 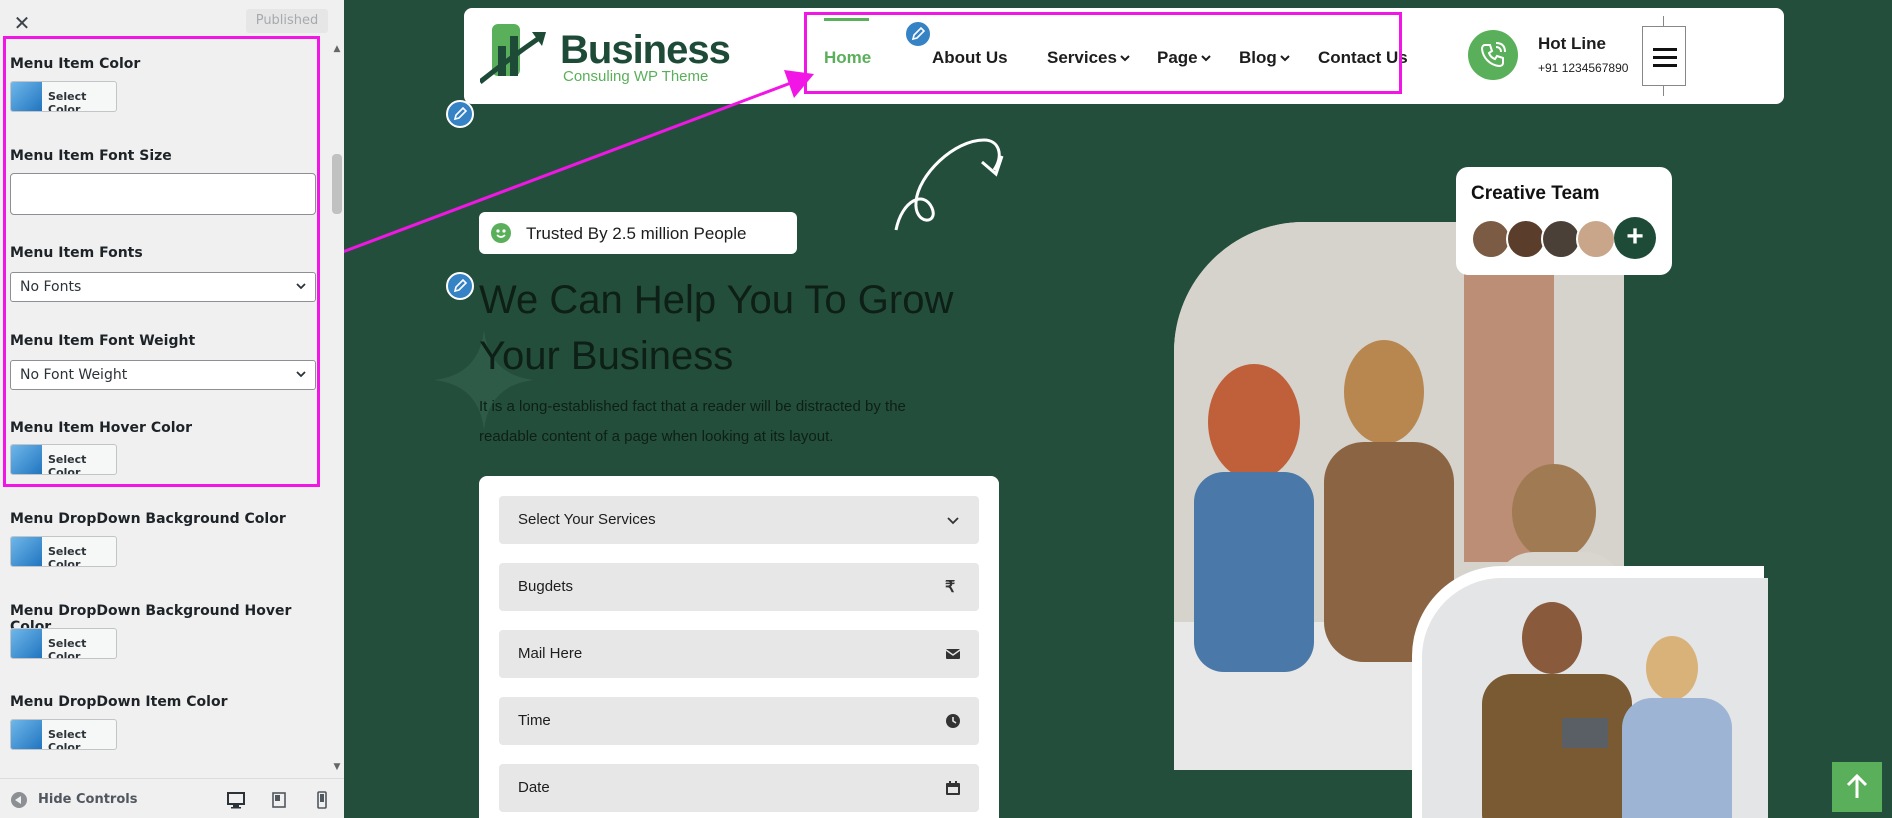 What do you see at coordinates (1572, 43) in the screenshot?
I see `hotline-label: Hot Line` at bounding box center [1572, 43].